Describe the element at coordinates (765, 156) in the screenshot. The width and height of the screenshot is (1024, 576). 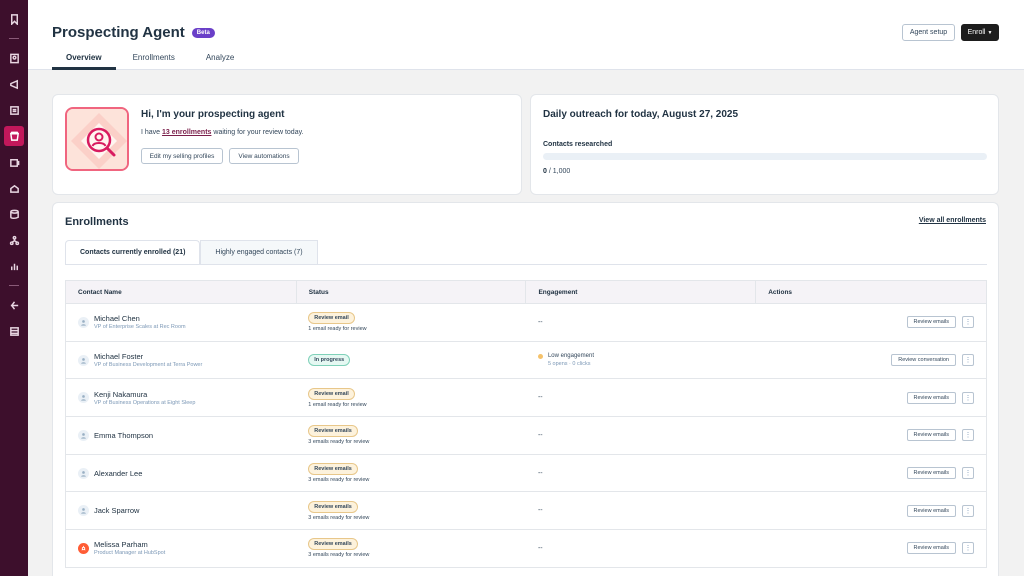
I see `contacts-researched-progress-bar` at that location.